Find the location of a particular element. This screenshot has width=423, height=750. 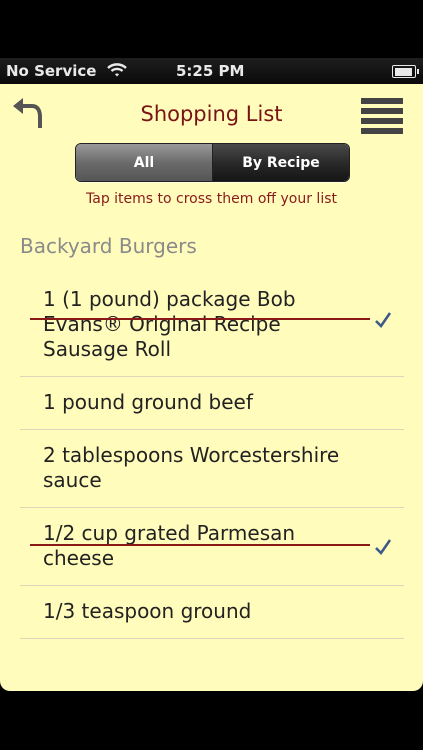

clock-label: 5:25 PM is located at coordinates (210, 71).